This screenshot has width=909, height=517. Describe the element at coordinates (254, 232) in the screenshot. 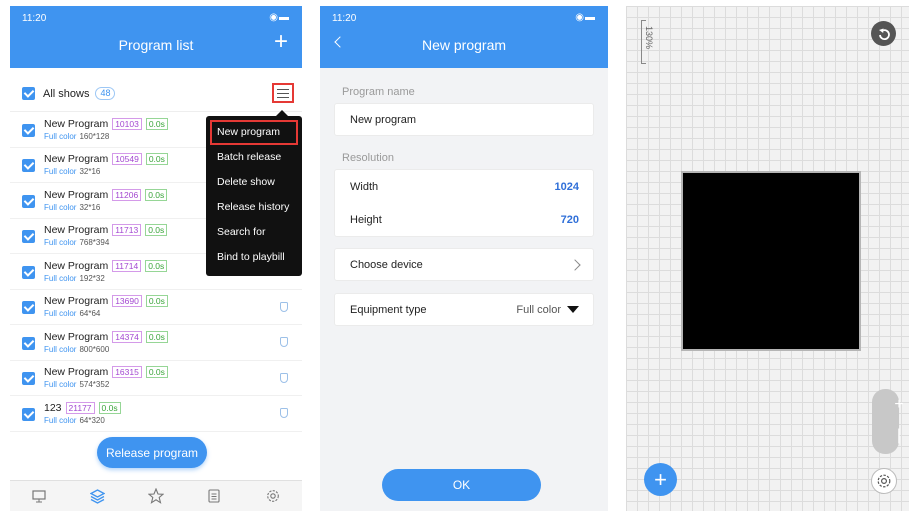

I see `menu-item-search-for: Search for` at that location.